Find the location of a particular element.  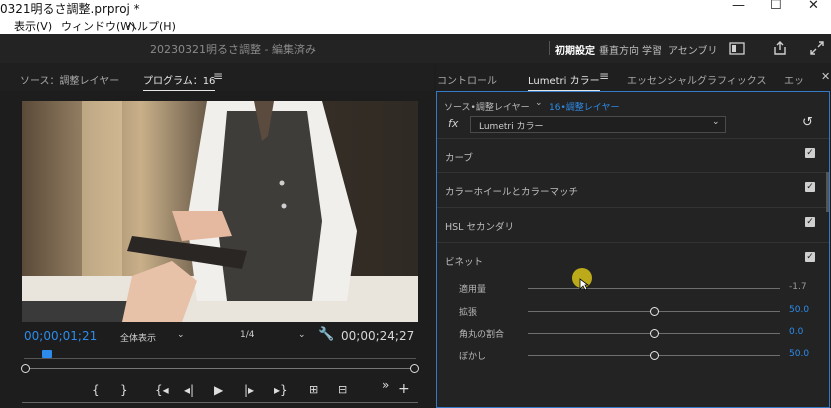

close-button: ✕ is located at coordinates (813, 6).